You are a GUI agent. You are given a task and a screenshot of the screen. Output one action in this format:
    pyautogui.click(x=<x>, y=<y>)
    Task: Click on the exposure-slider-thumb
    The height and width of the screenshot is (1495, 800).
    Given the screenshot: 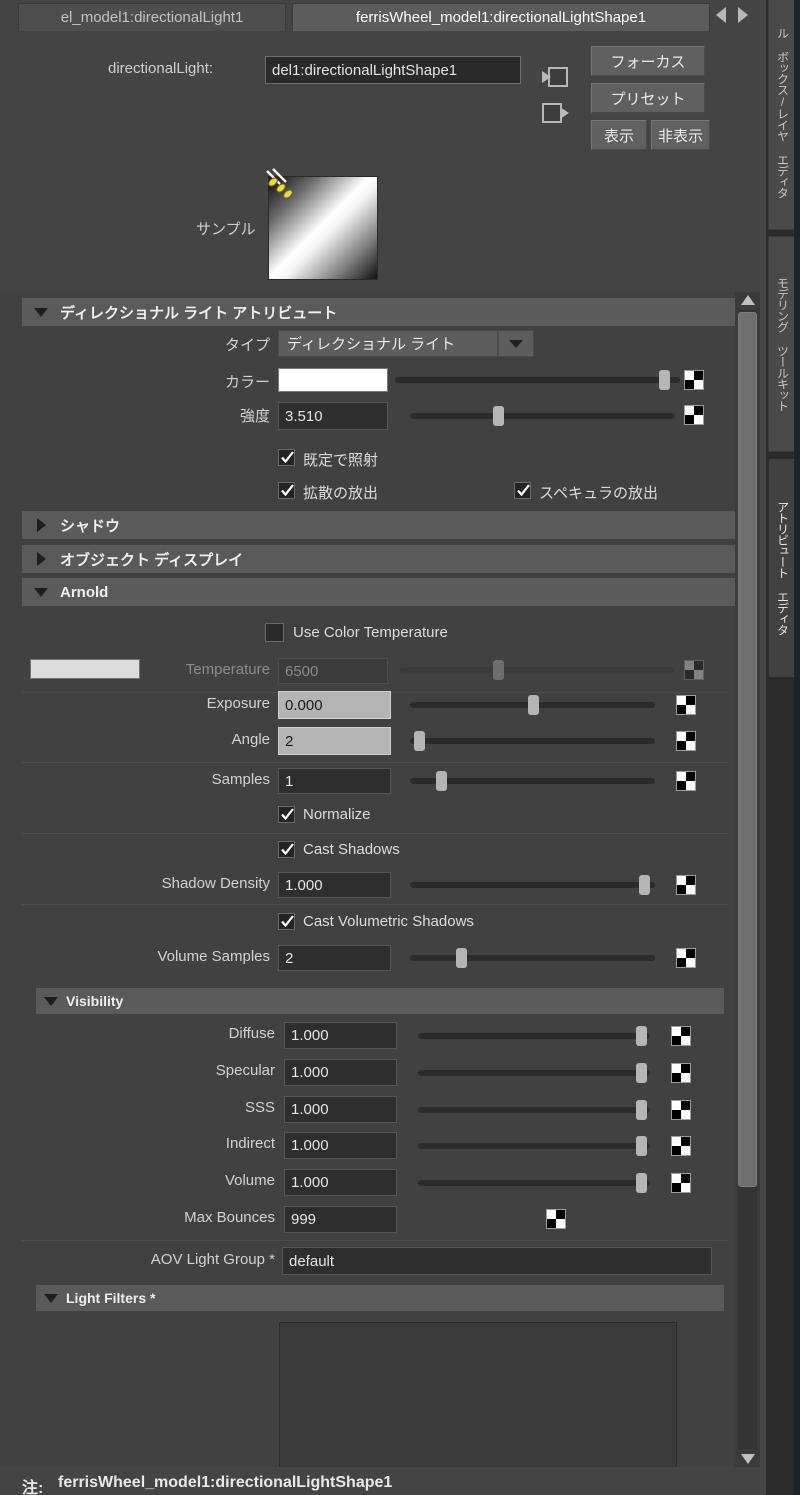 What is the action you would take?
    pyautogui.click(x=533, y=705)
    